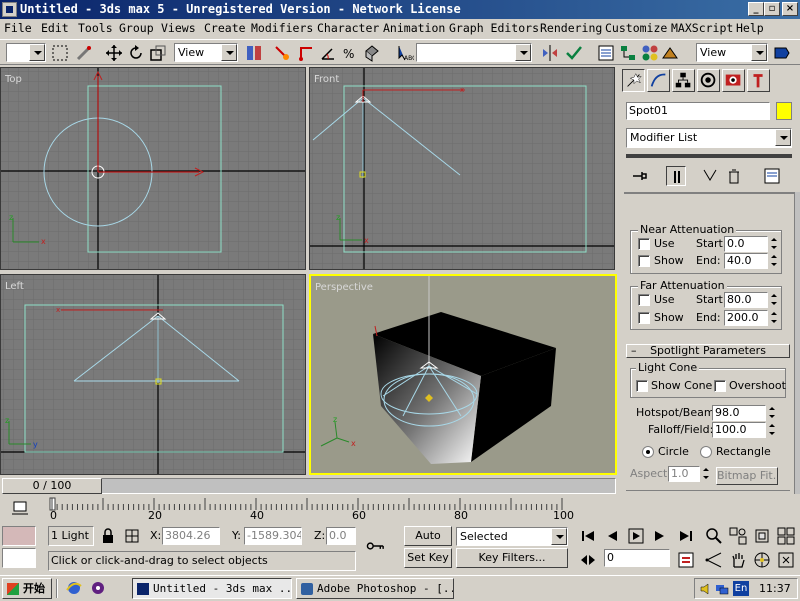  Describe the element at coordinates (588, 560) in the screenshot. I see `key-mode-toggle-icon` at that location.